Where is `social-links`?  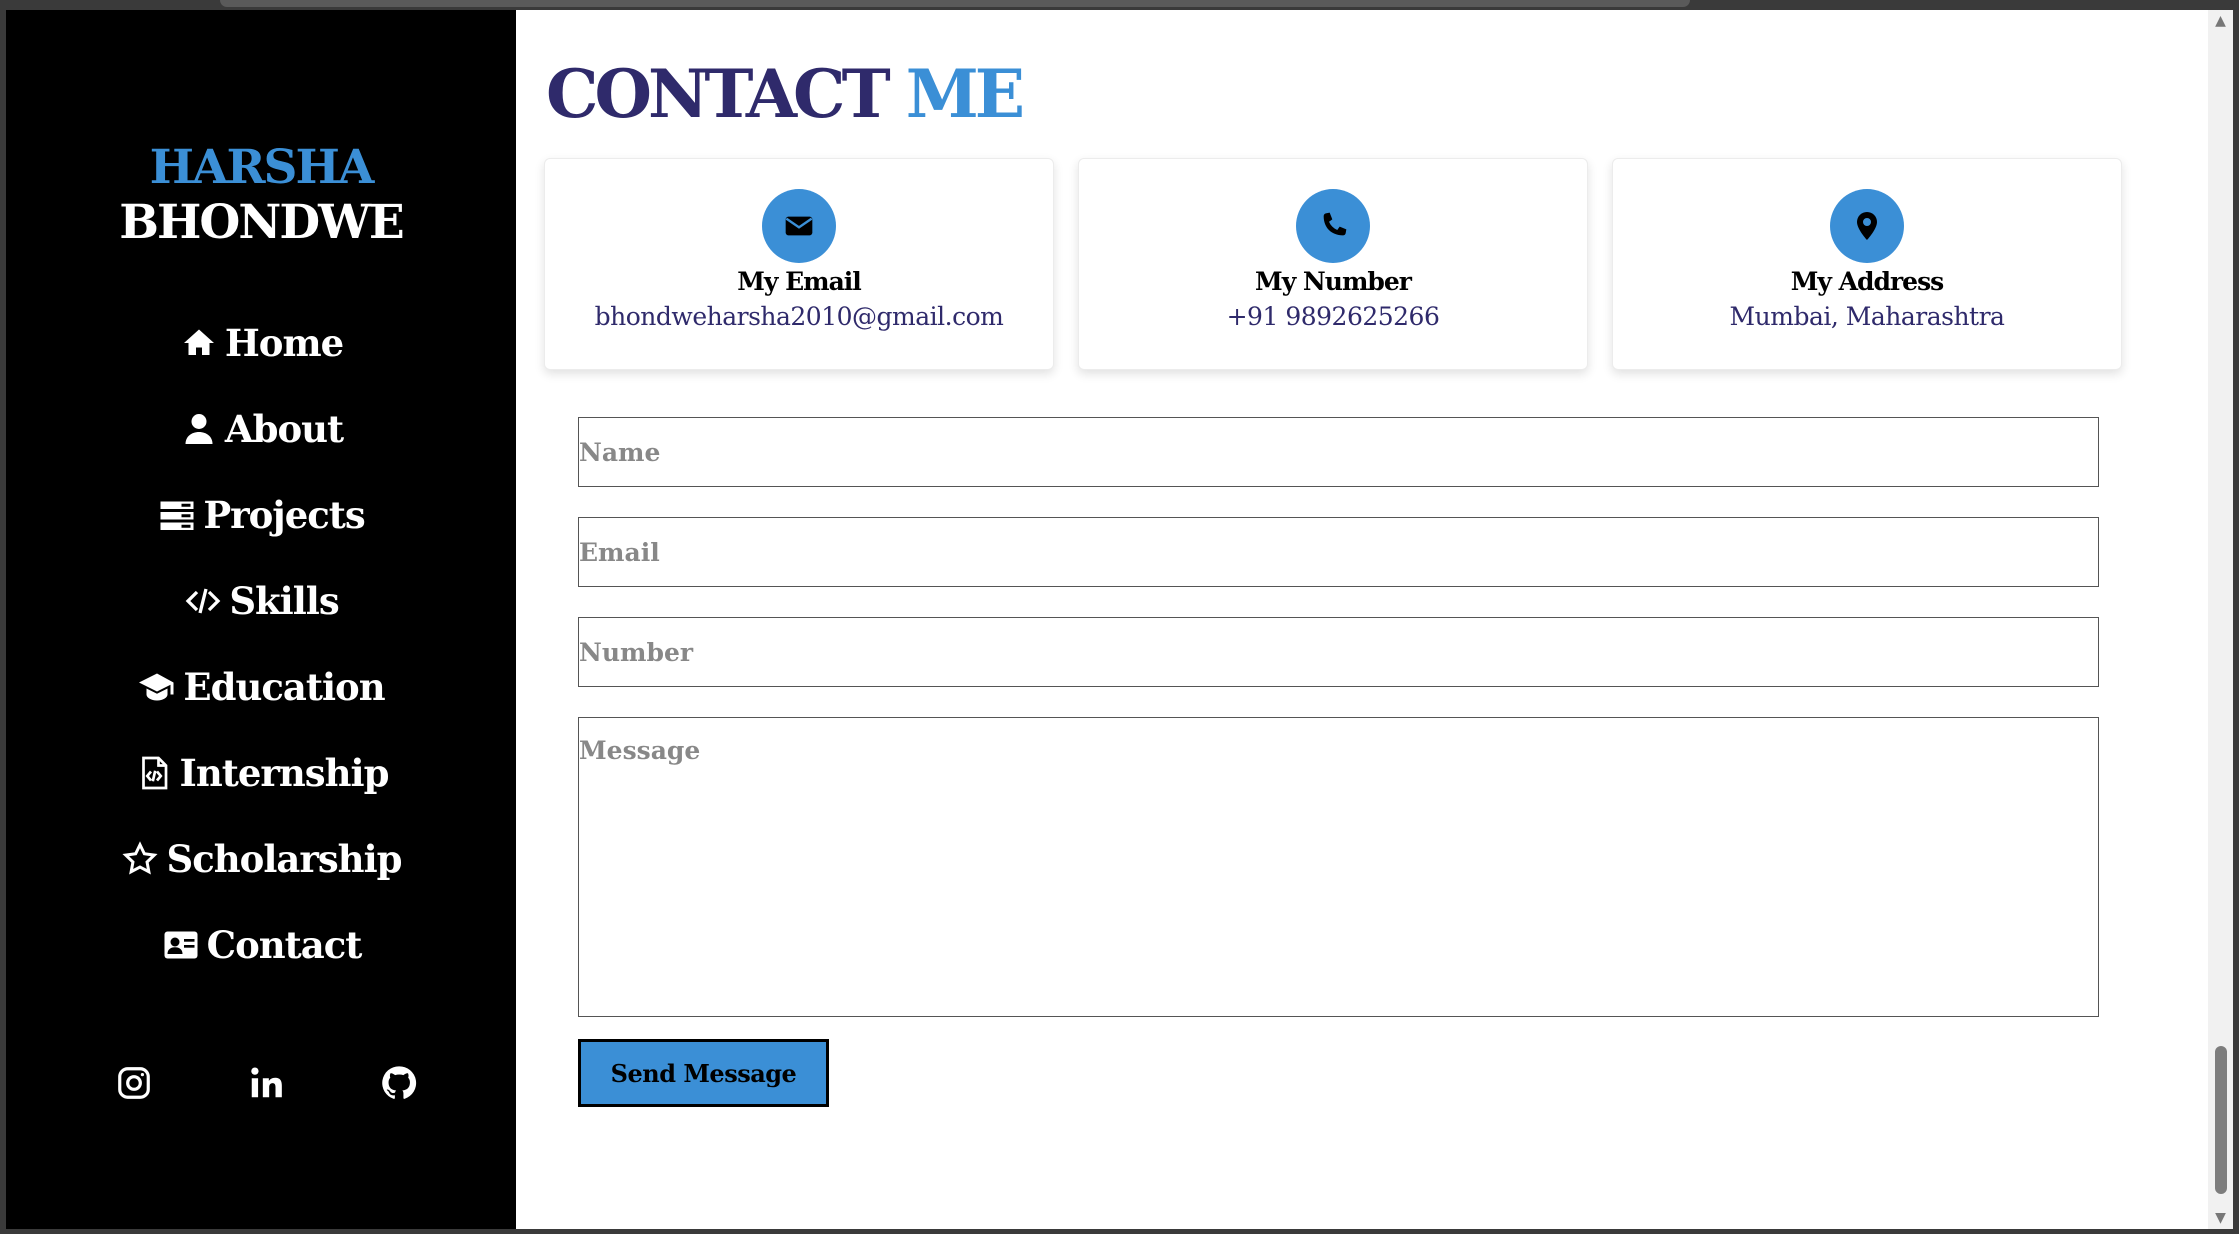 social-links is located at coordinates (261, 1090).